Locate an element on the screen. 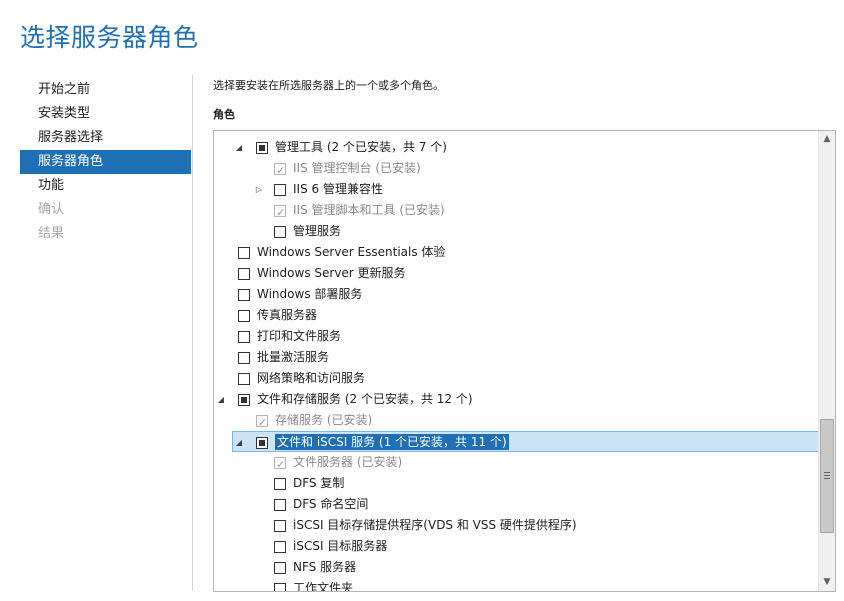 The width and height of the screenshot is (844, 601). nav-item-1: 安装类型 is located at coordinates (105, 114).